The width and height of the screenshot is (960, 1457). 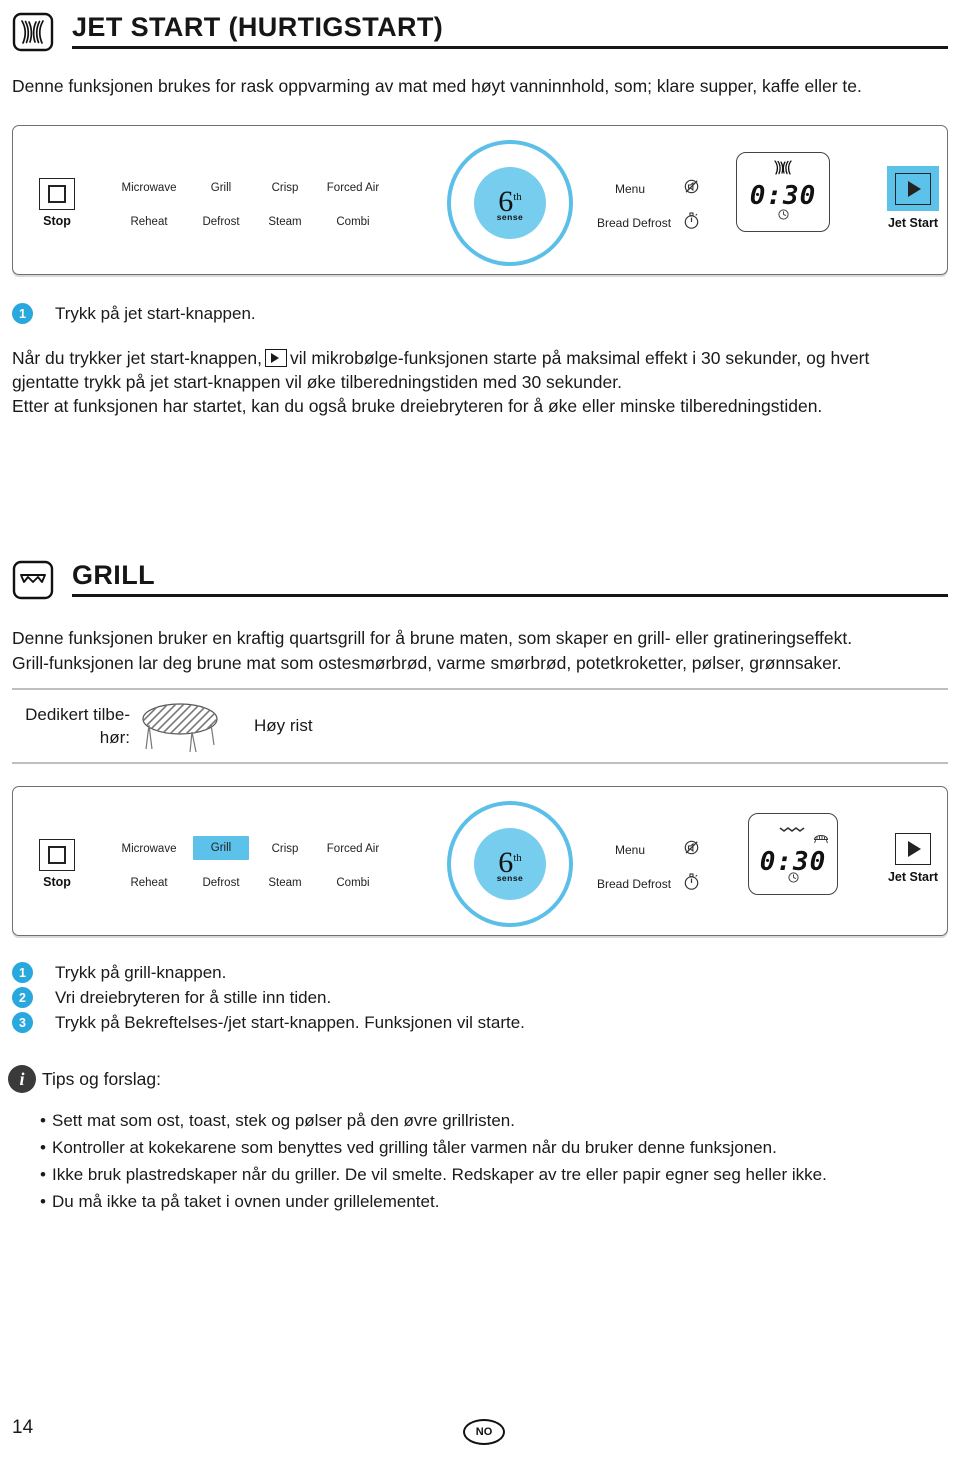 What do you see at coordinates (180, 726) in the screenshot?
I see `high-rack-icon` at bounding box center [180, 726].